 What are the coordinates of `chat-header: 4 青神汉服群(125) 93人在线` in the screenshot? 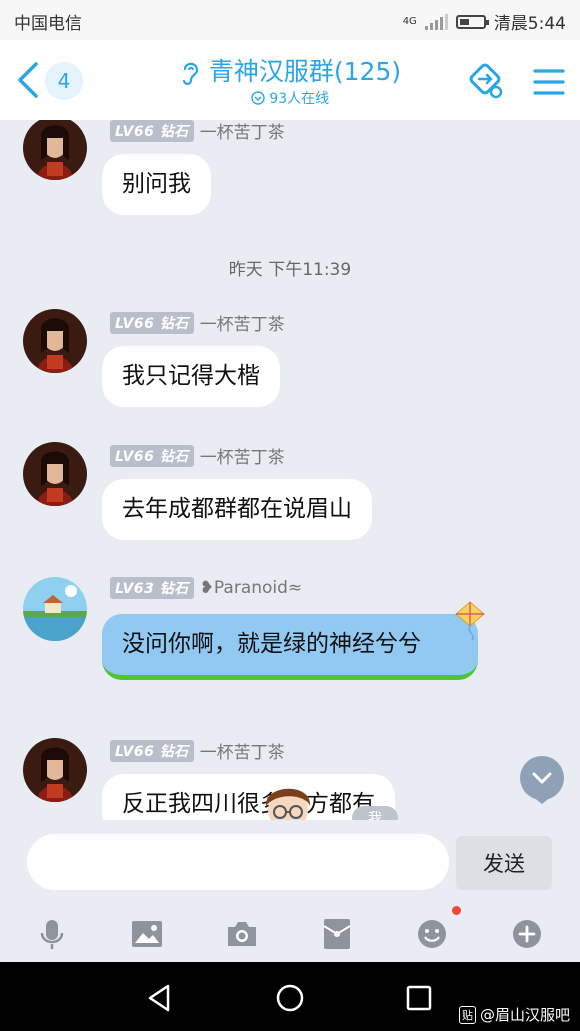 It's located at (290, 80).